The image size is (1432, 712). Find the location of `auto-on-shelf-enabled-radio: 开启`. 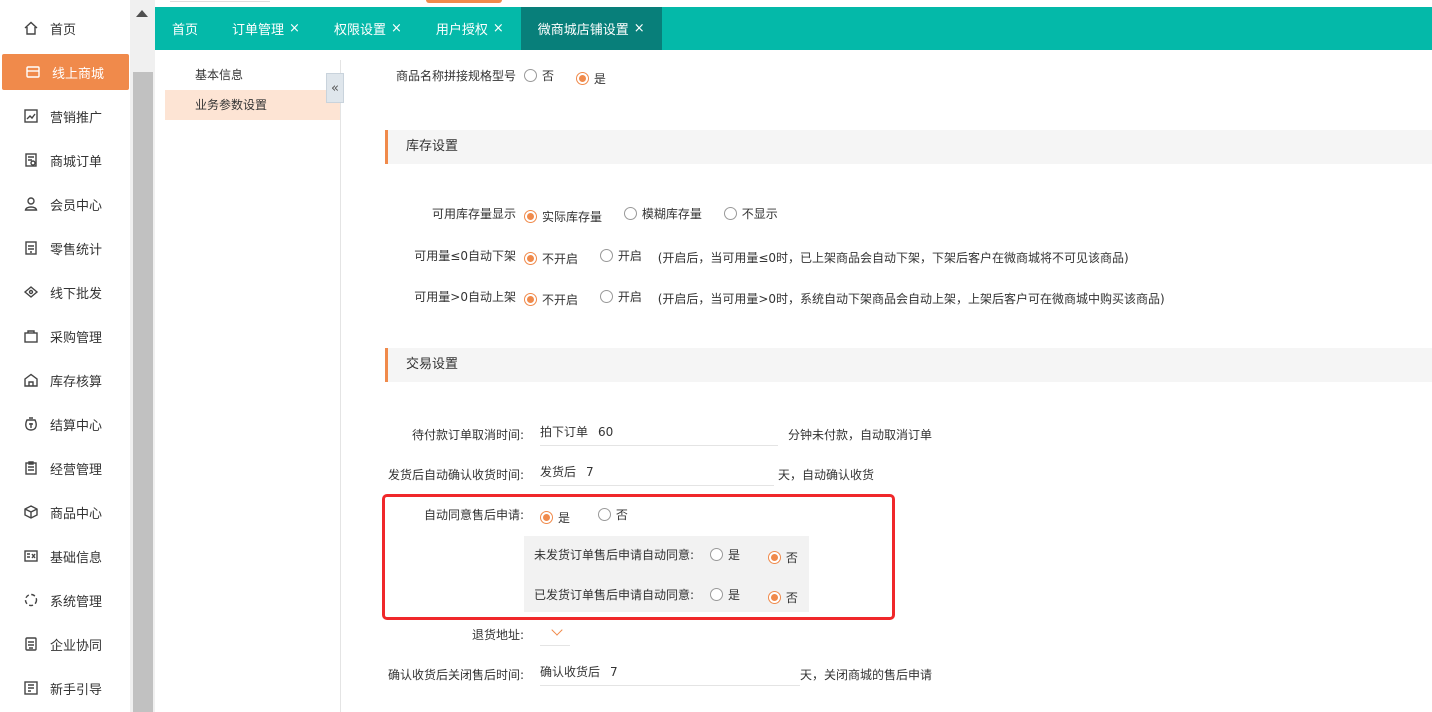

auto-on-shelf-enabled-radio: 开启 is located at coordinates (620, 296).